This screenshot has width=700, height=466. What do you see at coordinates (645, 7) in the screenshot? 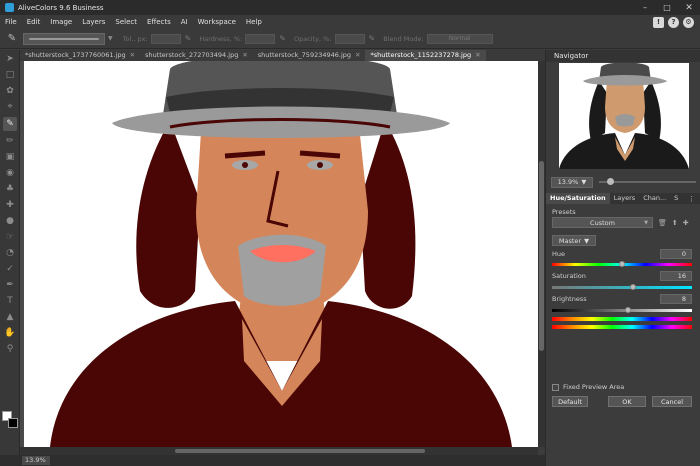
I see `minimize-button: –` at bounding box center [645, 7].